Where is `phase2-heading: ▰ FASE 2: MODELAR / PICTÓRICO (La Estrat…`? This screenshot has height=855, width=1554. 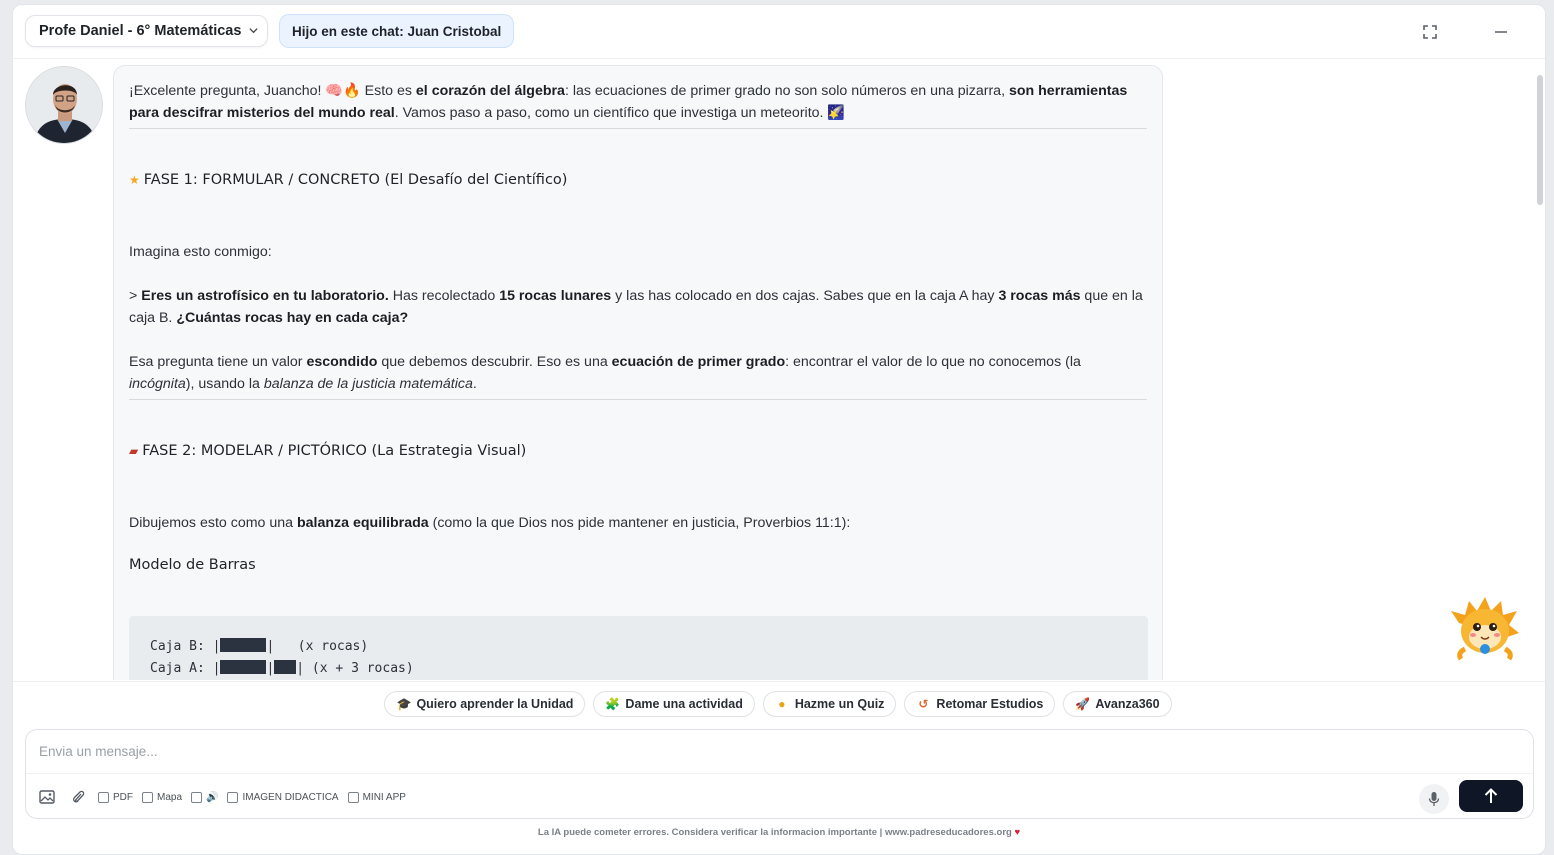
phase2-heading: ▰ FASE 2: MODELAR / PICTÓRICO (La Estrat… is located at coordinates (638, 451).